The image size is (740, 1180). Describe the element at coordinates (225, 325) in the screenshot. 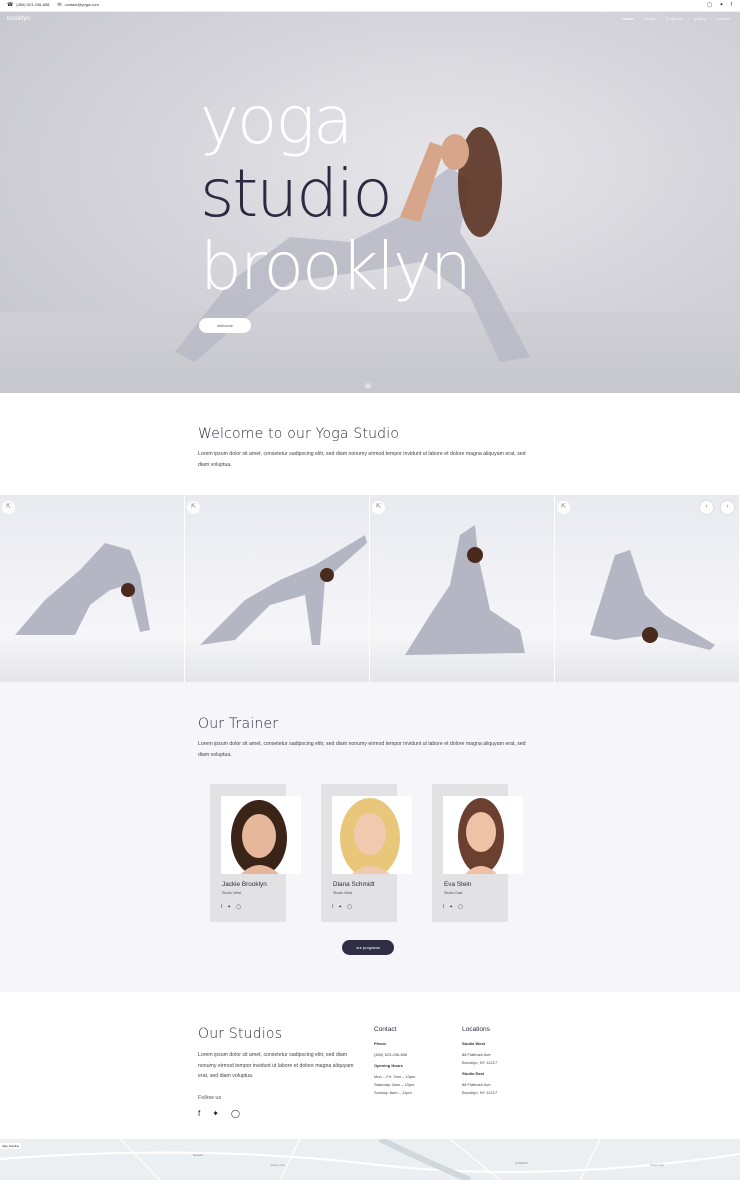

I see `welcome-button: welcome` at that location.